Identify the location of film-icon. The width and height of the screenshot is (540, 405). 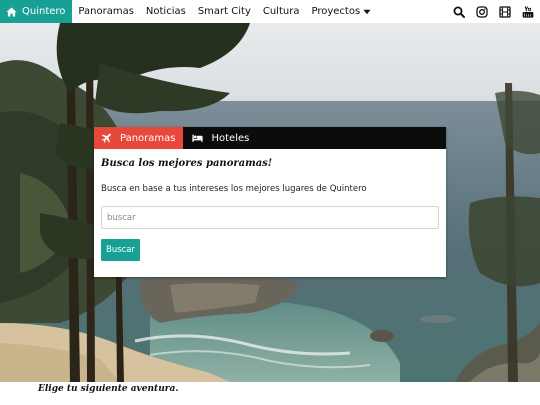
(505, 11).